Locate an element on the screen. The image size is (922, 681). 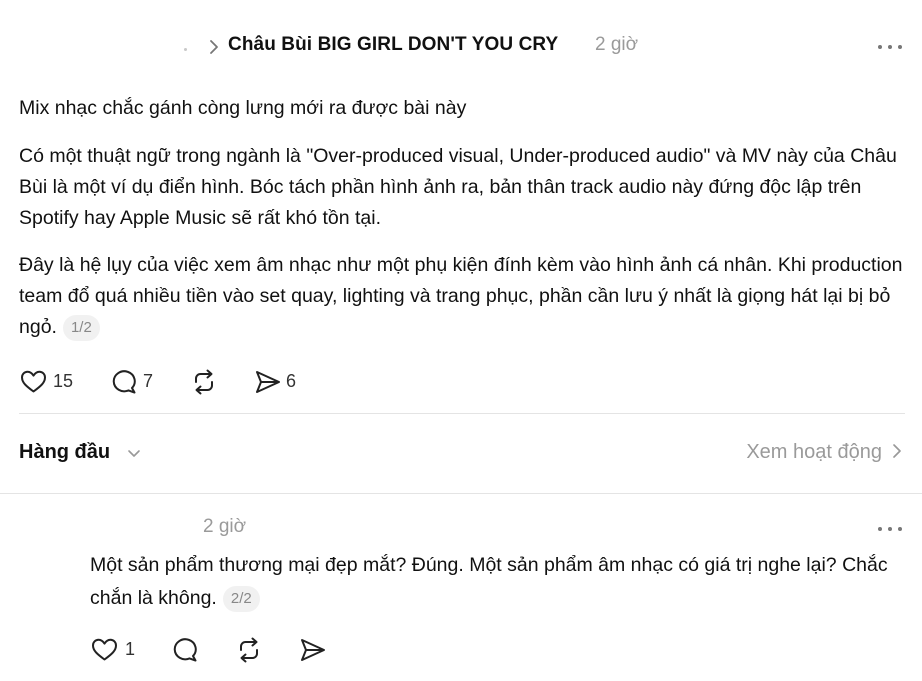
view-activity-link: Xem hoạt động is located at coordinates (824, 455).